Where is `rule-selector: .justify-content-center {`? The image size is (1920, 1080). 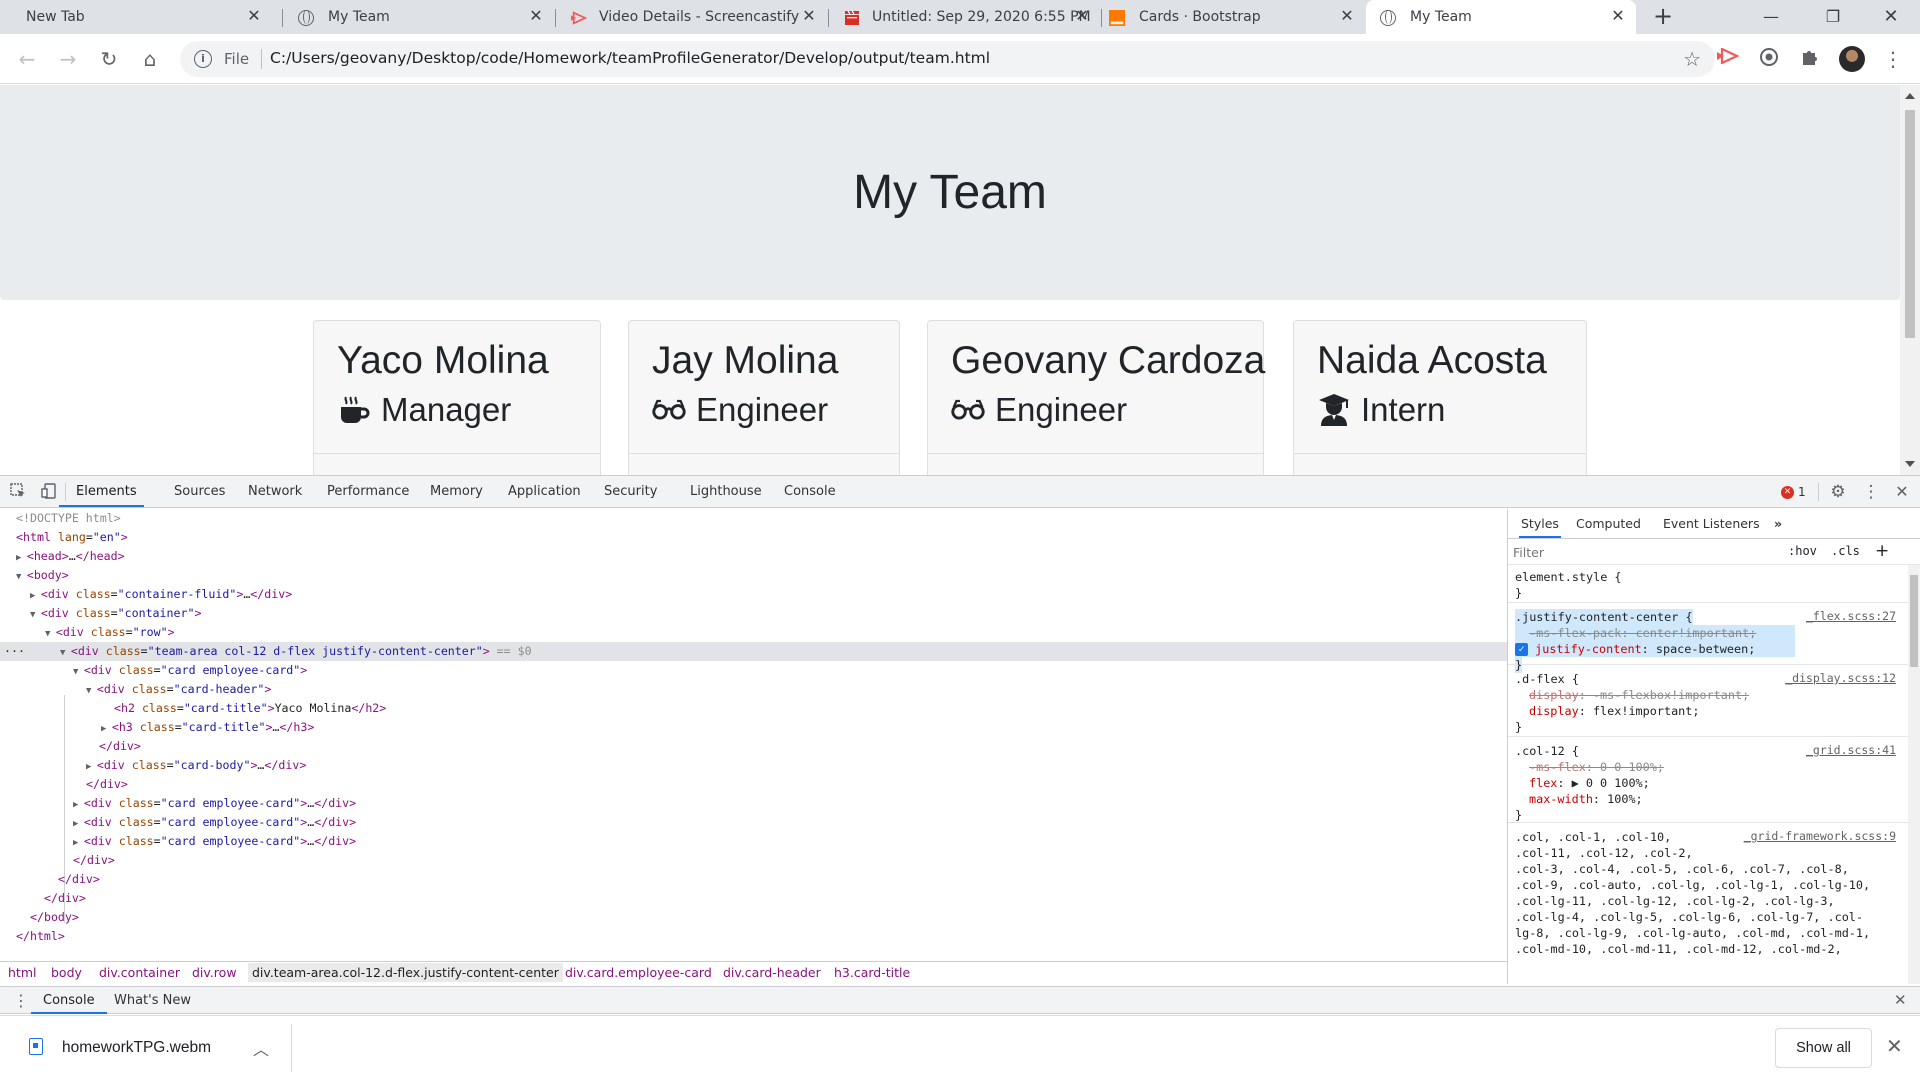 rule-selector: .justify-content-center { is located at coordinates (1604, 617).